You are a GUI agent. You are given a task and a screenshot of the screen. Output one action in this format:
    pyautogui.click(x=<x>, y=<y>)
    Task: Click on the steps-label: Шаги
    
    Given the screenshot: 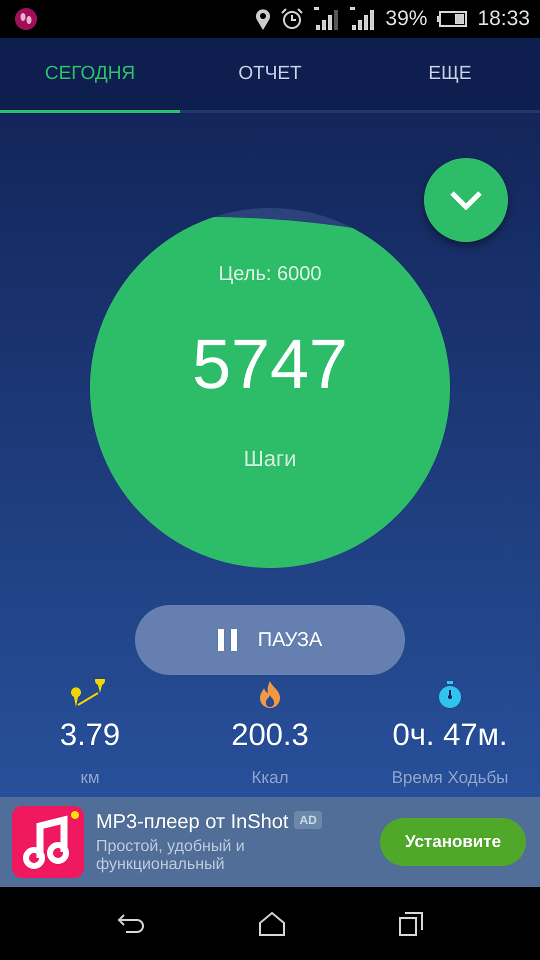 What is the action you would take?
    pyautogui.click(x=270, y=459)
    